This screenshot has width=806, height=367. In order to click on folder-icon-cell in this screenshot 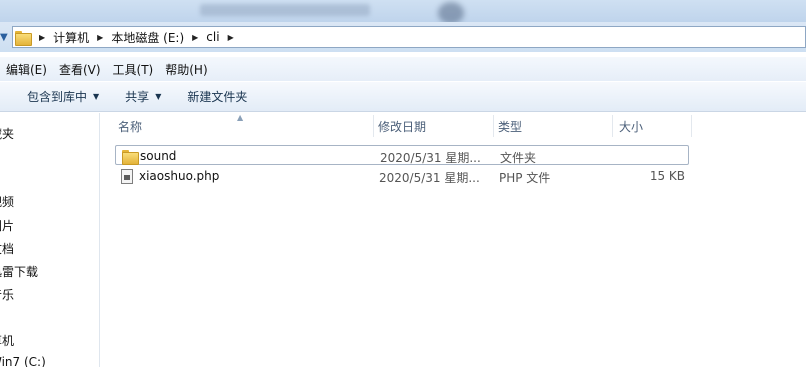, I will do `click(130, 157)`.